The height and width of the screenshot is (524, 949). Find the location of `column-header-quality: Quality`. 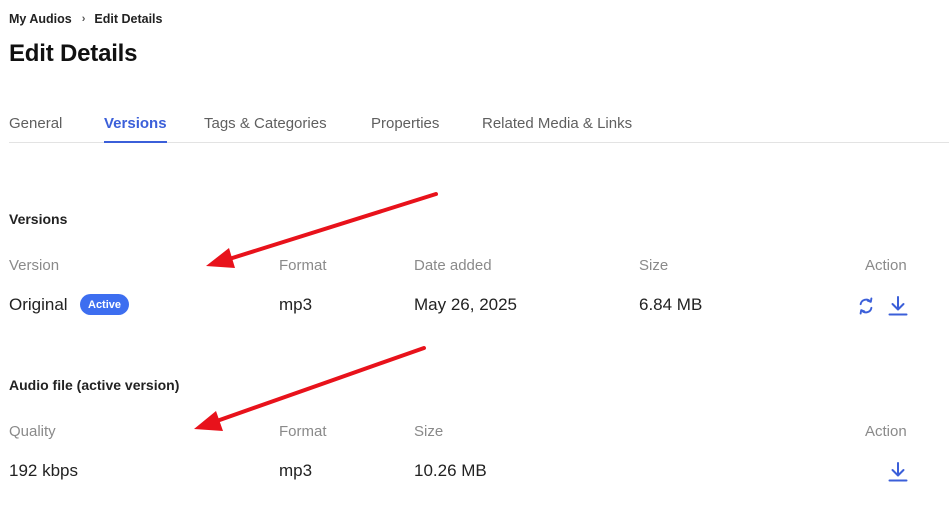

column-header-quality: Quality is located at coordinates (32, 431).